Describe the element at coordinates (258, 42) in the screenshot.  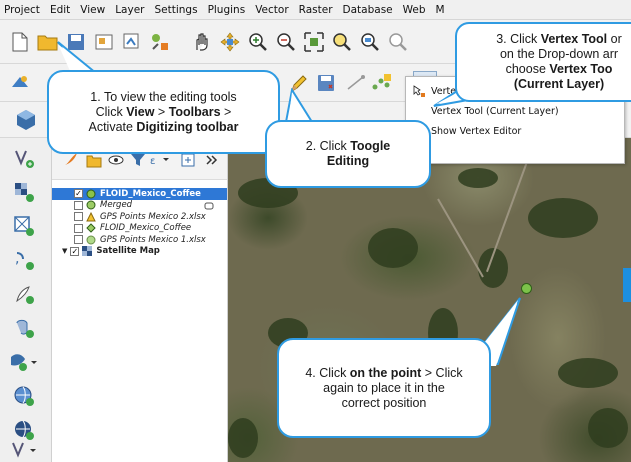
I see `zoom-in-icon` at that location.